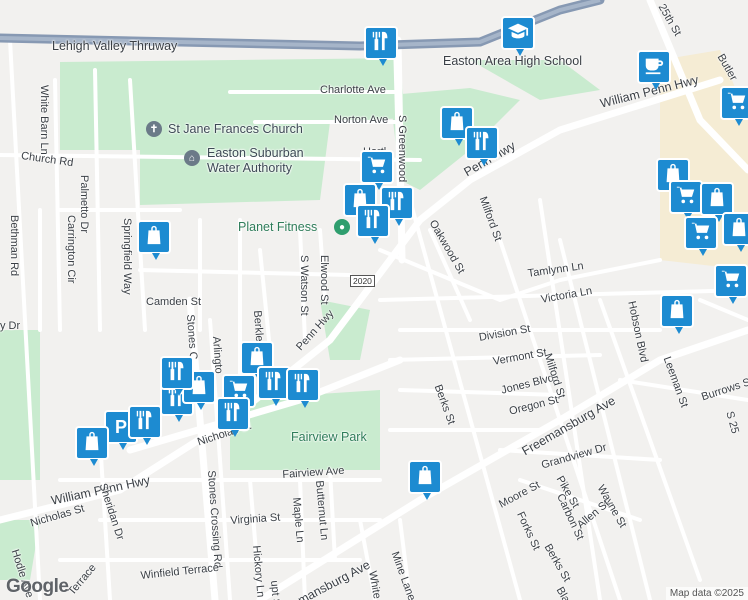  What do you see at coordinates (127, 256) in the screenshot?
I see `springfield-way-label: Springfield Way` at bounding box center [127, 256].